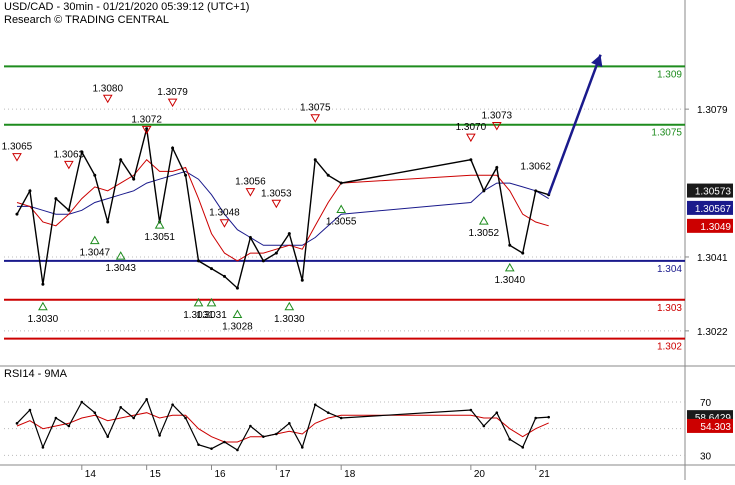  I want to click on swing-high-label: 1.3070, so click(471, 127).